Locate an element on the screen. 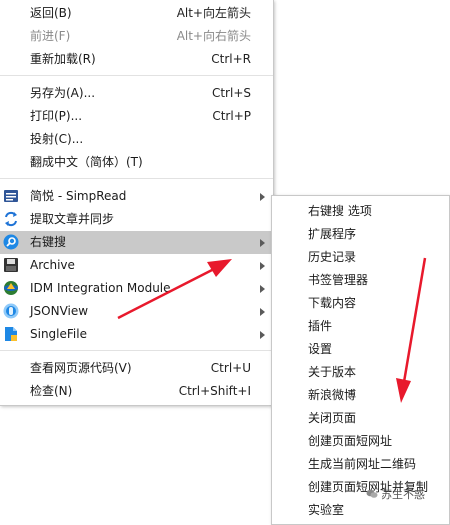 This screenshot has height=525, width=450. menu-item-label: 返回(B) is located at coordinates (51, 13).